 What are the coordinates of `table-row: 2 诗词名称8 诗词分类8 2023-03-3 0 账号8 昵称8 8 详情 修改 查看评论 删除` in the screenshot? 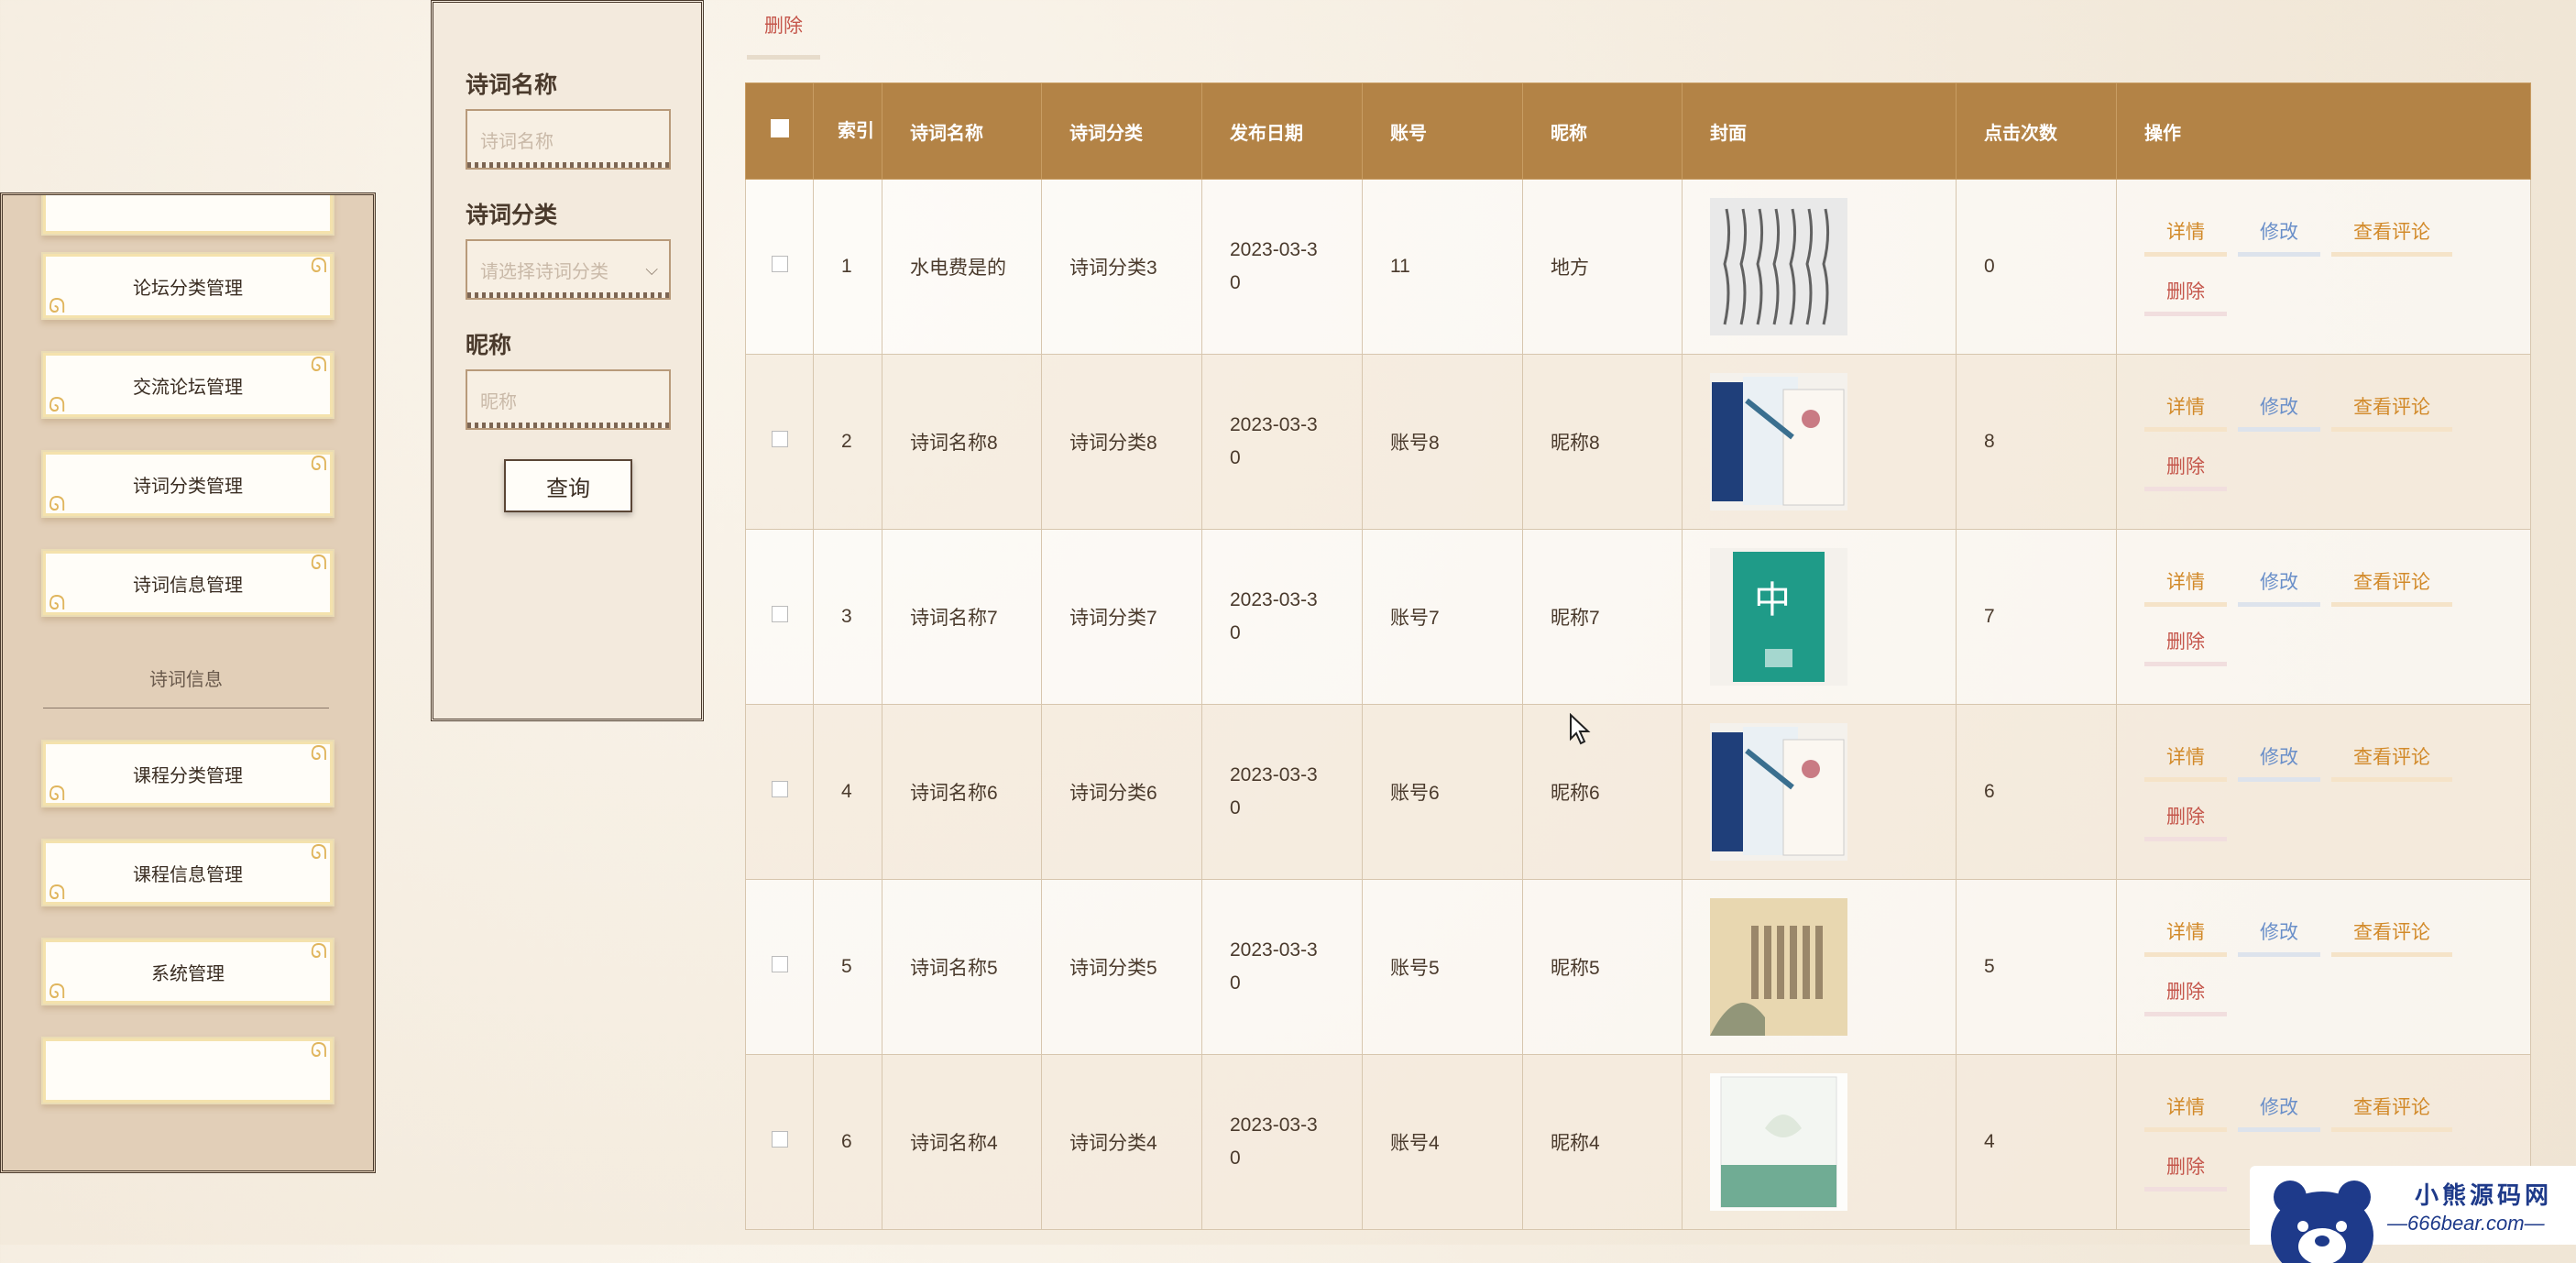 It's located at (1638, 442).